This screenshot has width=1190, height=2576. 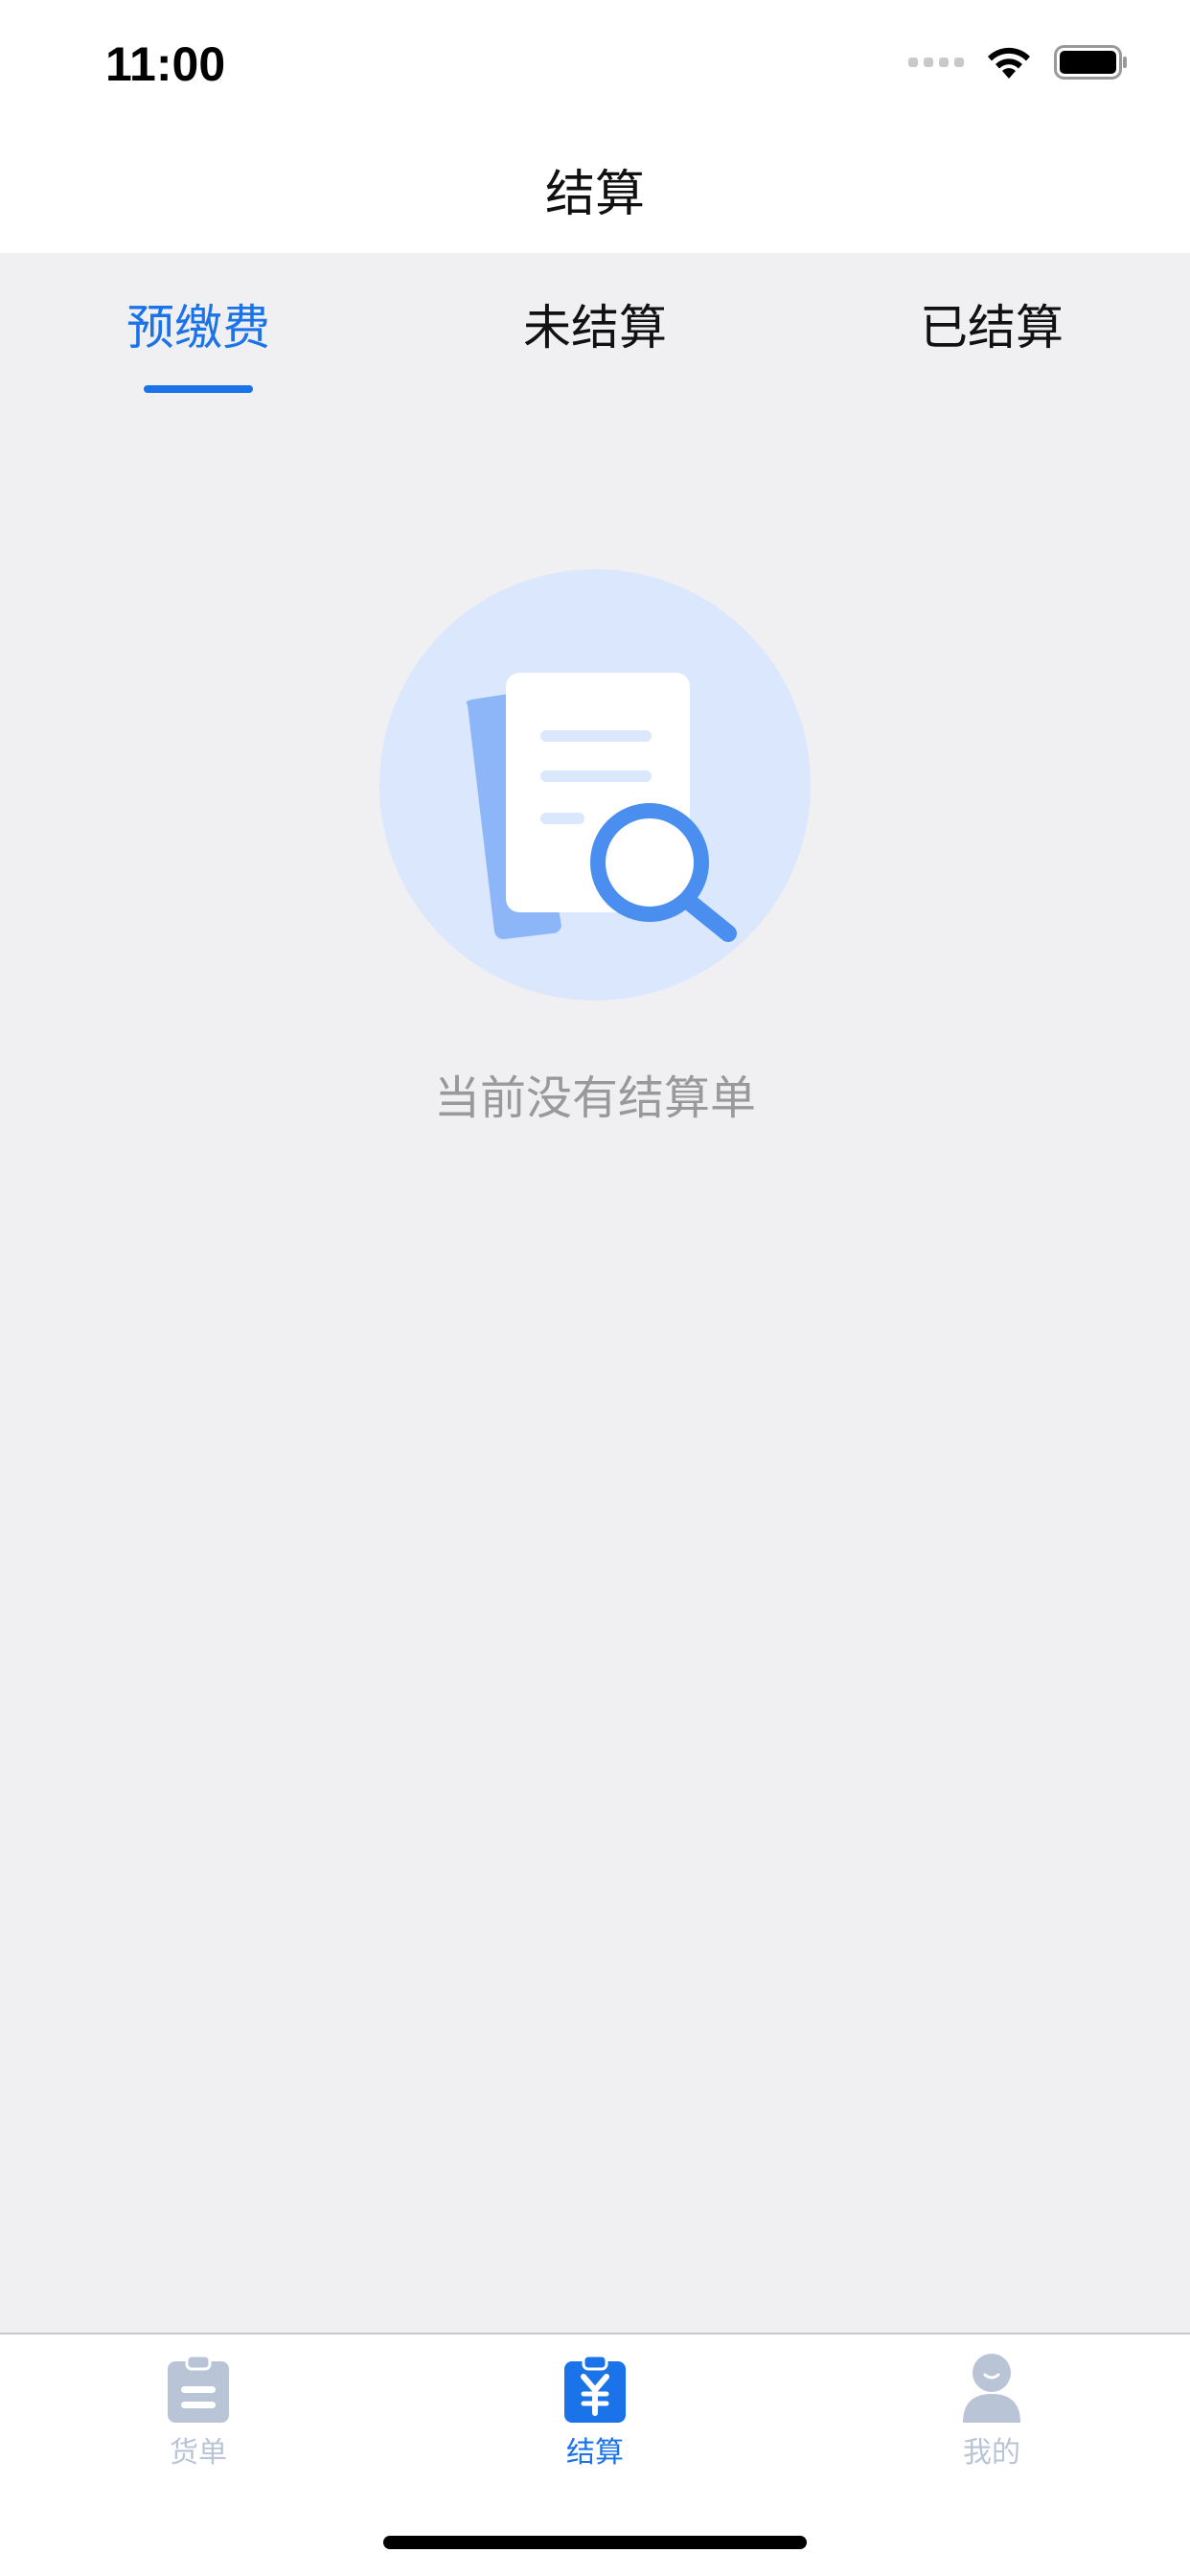 What do you see at coordinates (595, 2542) in the screenshot?
I see `home-indicator` at bounding box center [595, 2542].